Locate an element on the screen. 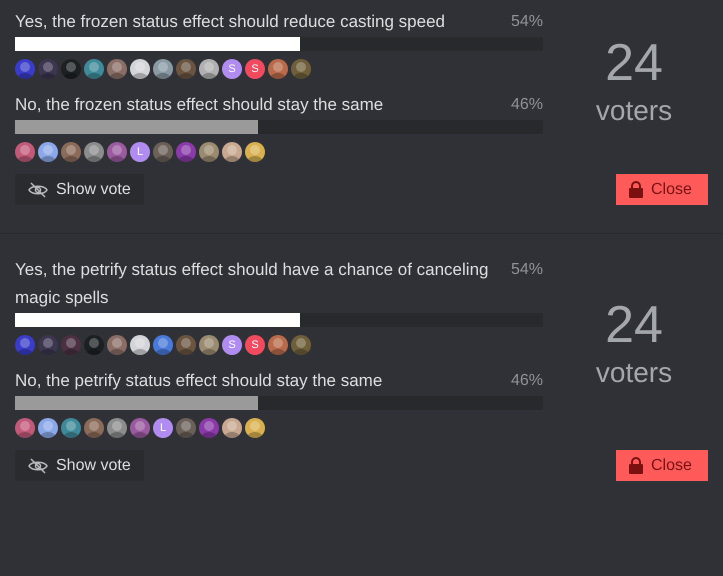 This screenshot has width=723, height=576. option-text: No, the frozen status effect should stay the same is located at coordinates (199, 105).